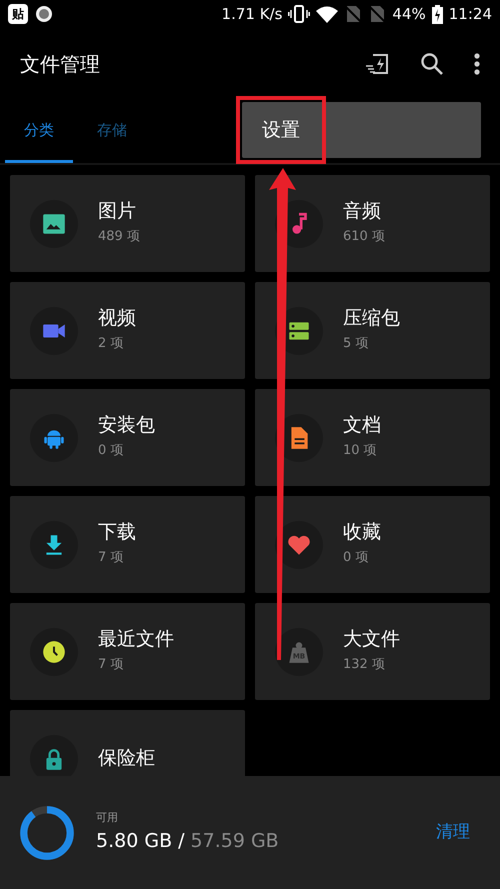 This screenshot has height=889, width=500. I want to click on category-name: 保险柜, so click(126, 758).